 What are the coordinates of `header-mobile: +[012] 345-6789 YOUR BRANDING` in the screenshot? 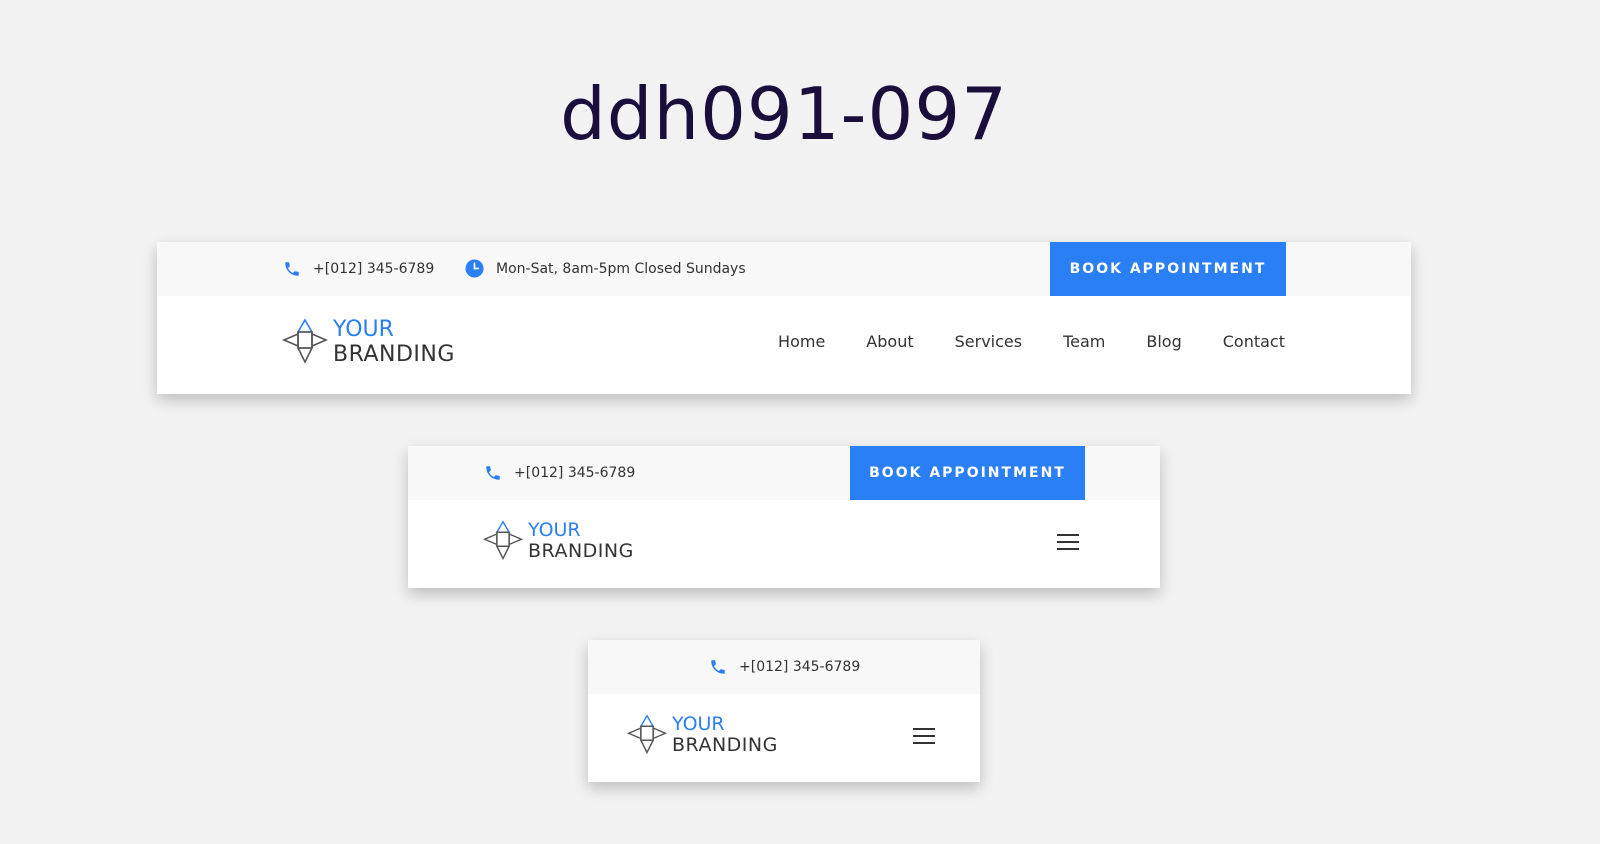 It's located at (784, 711).